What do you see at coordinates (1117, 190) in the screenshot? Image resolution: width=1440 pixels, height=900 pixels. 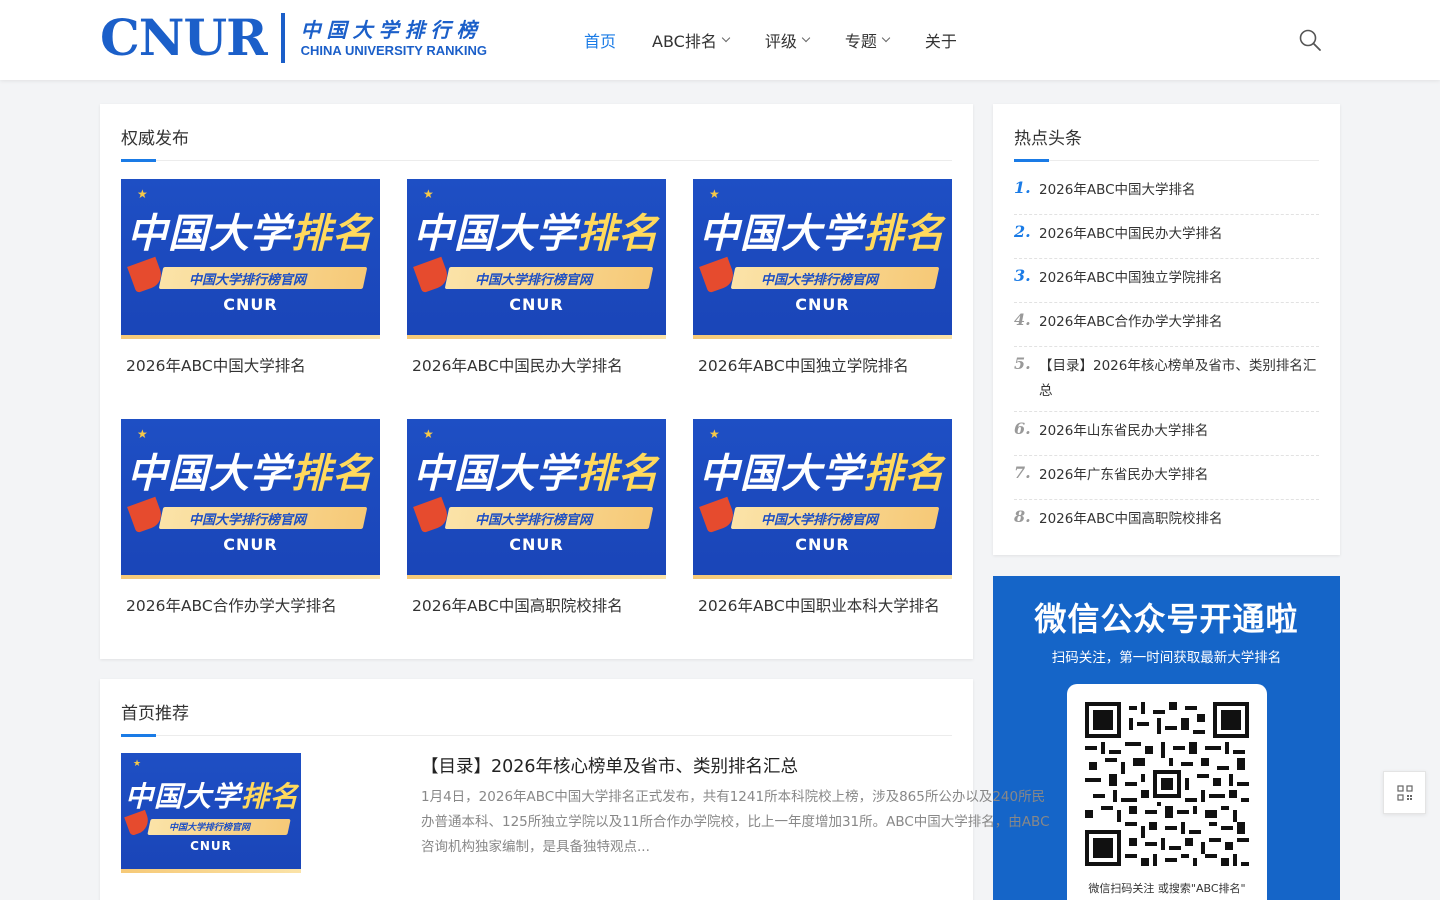 I see `hot-item-text: 2026年ABC中国大学排名` at bounding box center [1117, 190].